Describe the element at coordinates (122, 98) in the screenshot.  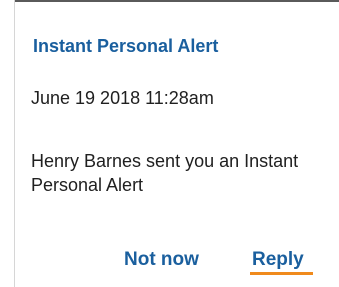
I see `alert-date: June 19 2018 11:28am` at that location.